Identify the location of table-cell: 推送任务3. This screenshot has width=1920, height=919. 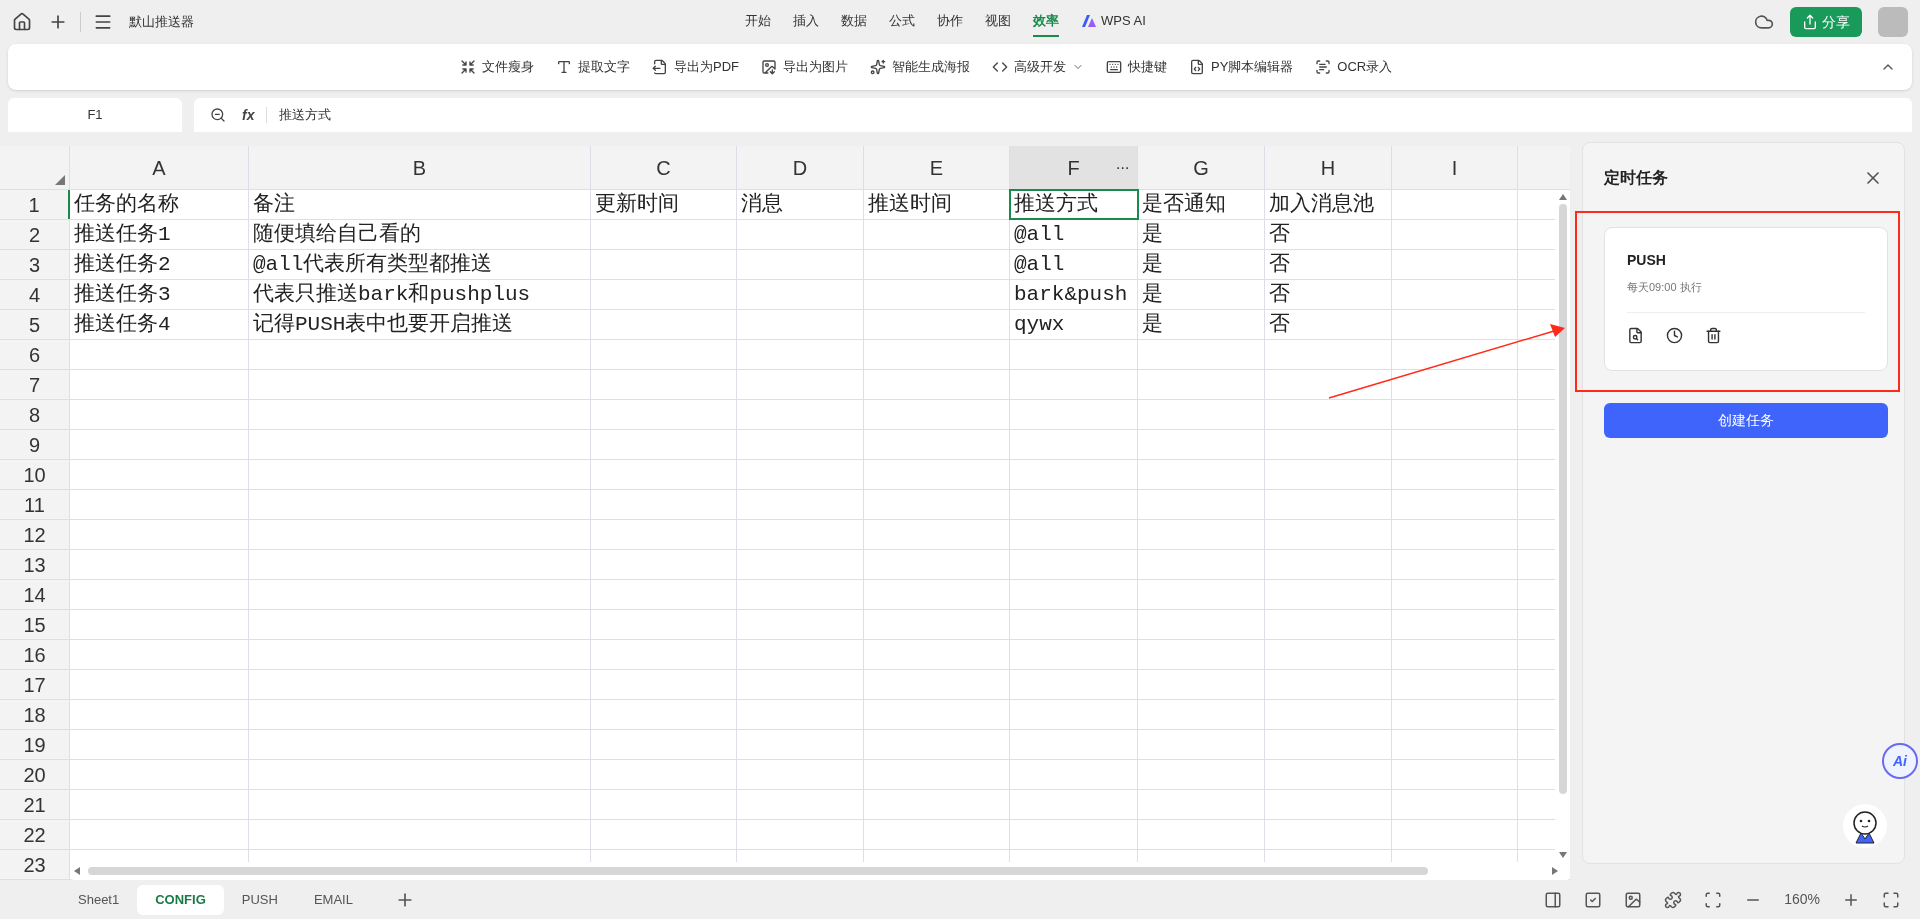
(122, 295).